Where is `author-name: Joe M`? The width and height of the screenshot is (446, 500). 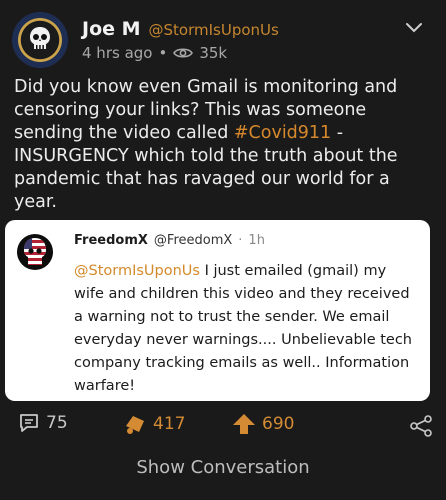 author-name: Joe M is located at coordinates (111, 29).